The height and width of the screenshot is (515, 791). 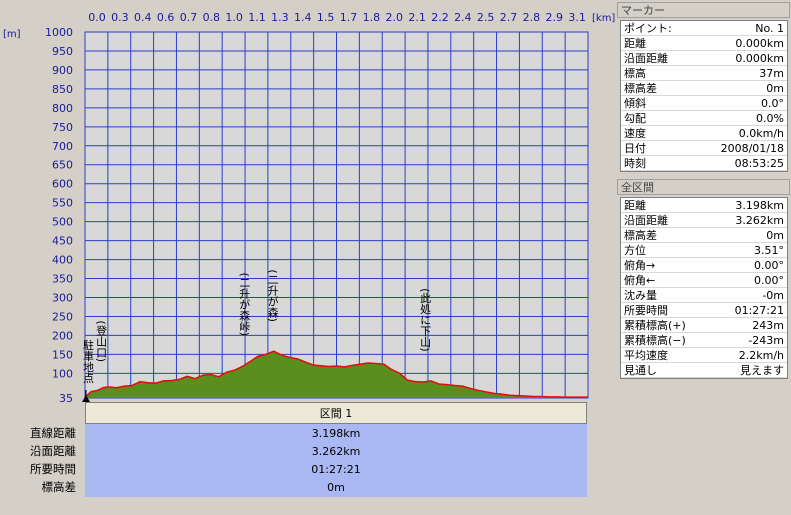 I want to click on annotation-label: (登山口), so click(x=101, y=341).